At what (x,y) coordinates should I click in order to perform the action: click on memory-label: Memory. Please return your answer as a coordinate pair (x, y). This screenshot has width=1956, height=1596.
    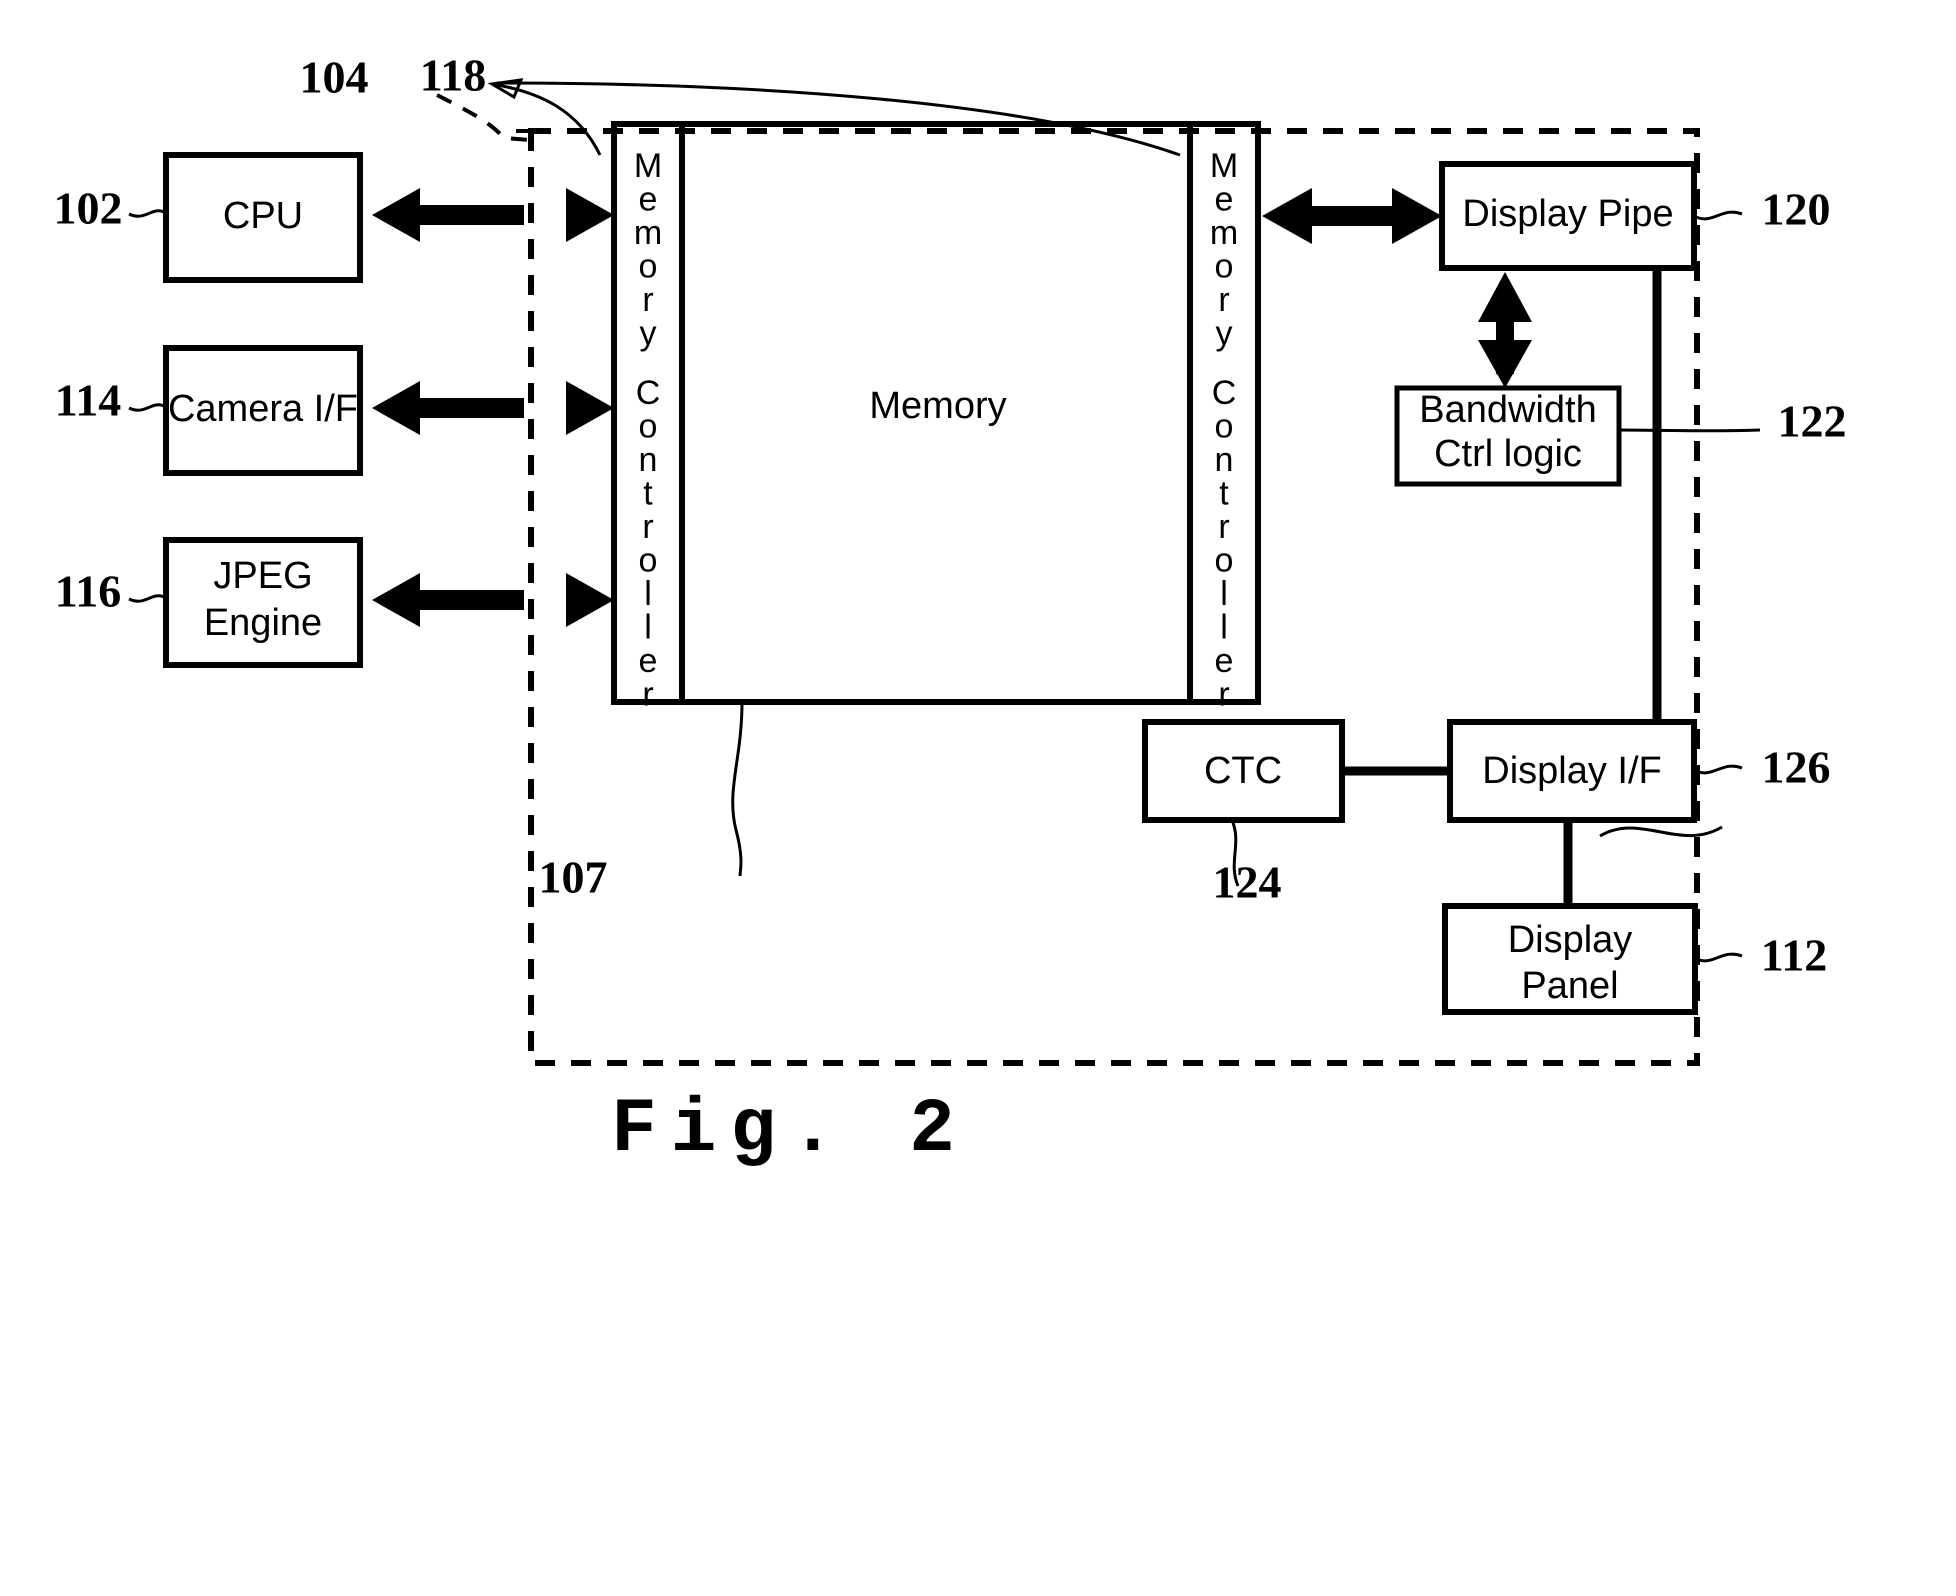
    Looking at the image, I should click on (937, 406).